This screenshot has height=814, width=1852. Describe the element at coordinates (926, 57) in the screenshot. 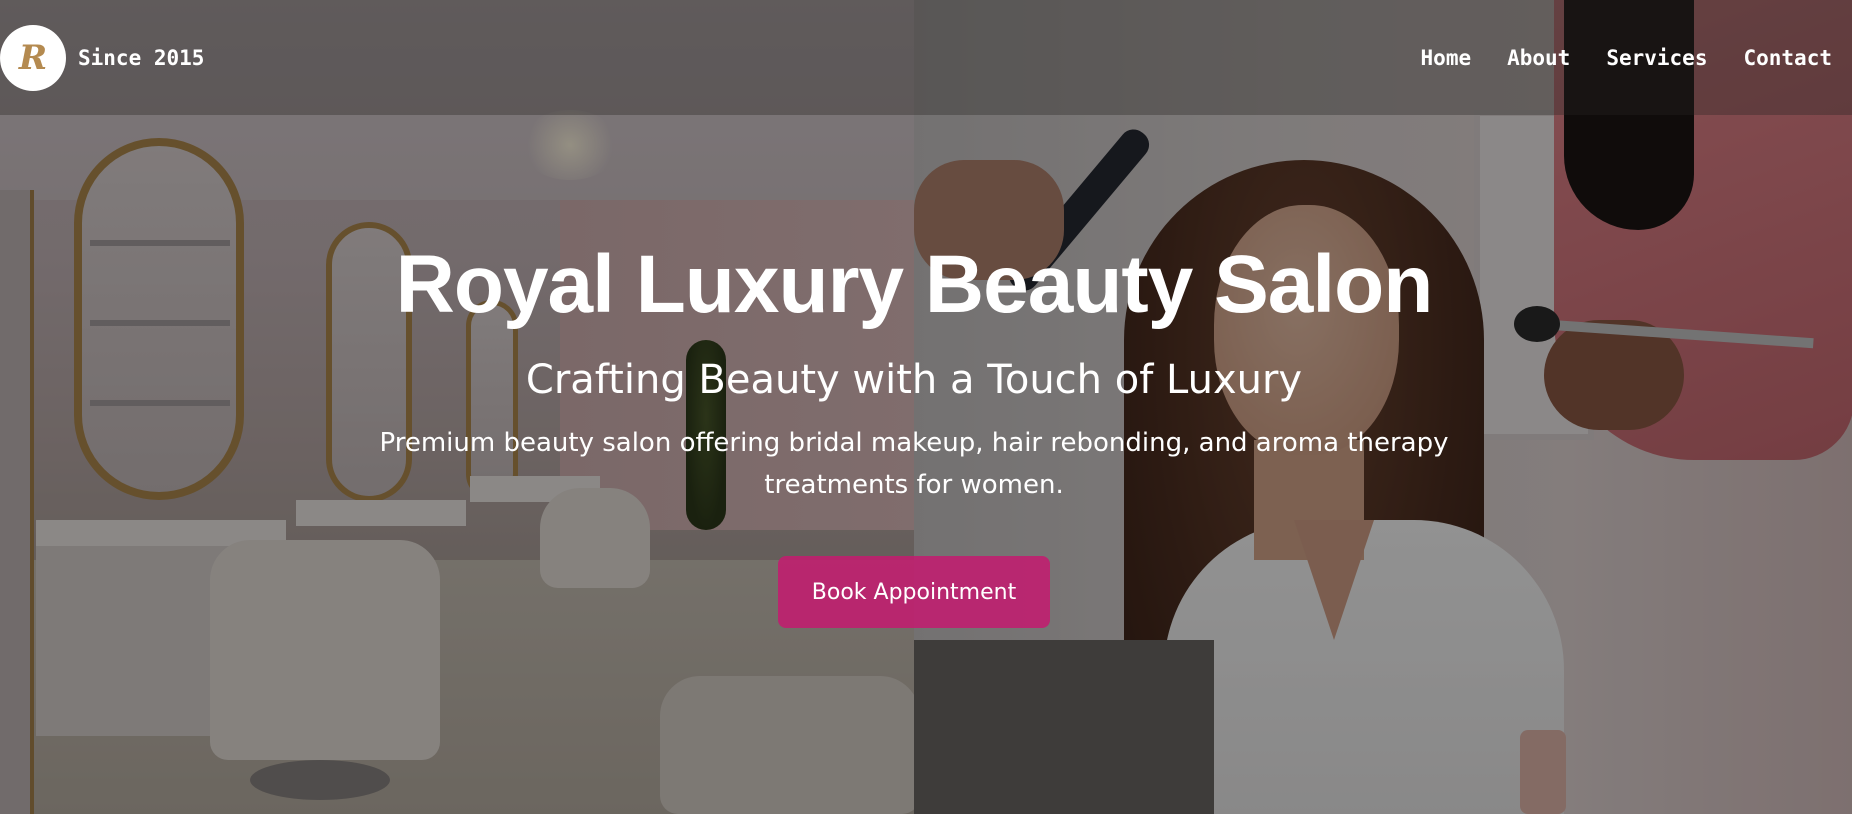

I see `site-header: R Since 2015 Home About Services Contact` at that location.